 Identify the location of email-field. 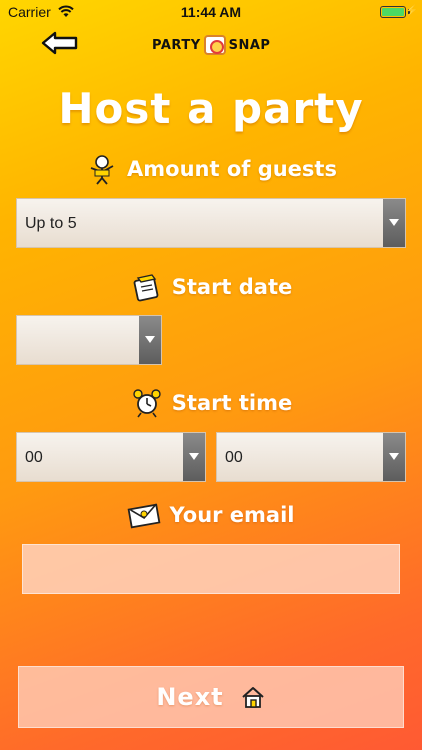
(211, 569).